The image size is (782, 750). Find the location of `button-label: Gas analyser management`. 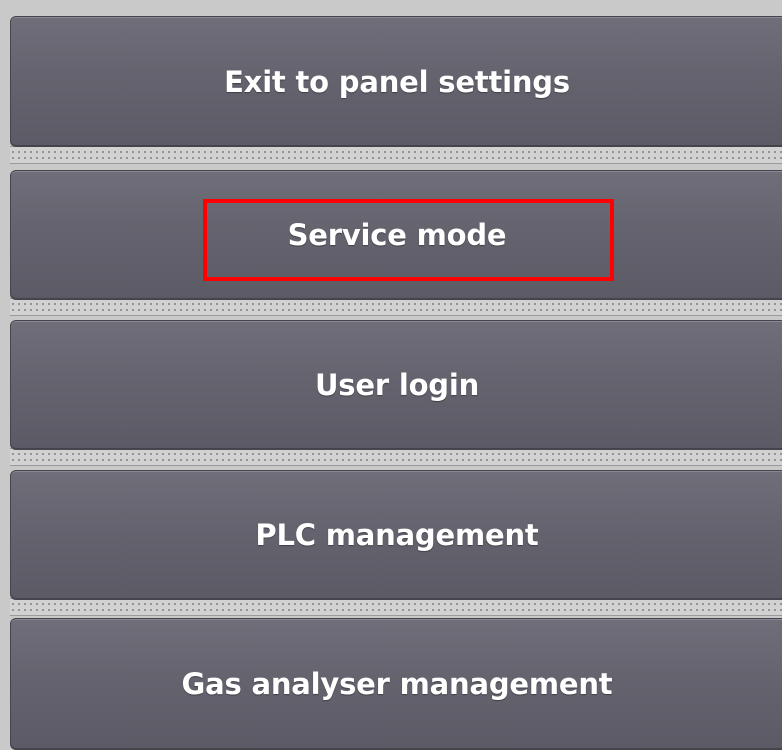

button-label: Gas analyser management is located at coordinates (397, 684).